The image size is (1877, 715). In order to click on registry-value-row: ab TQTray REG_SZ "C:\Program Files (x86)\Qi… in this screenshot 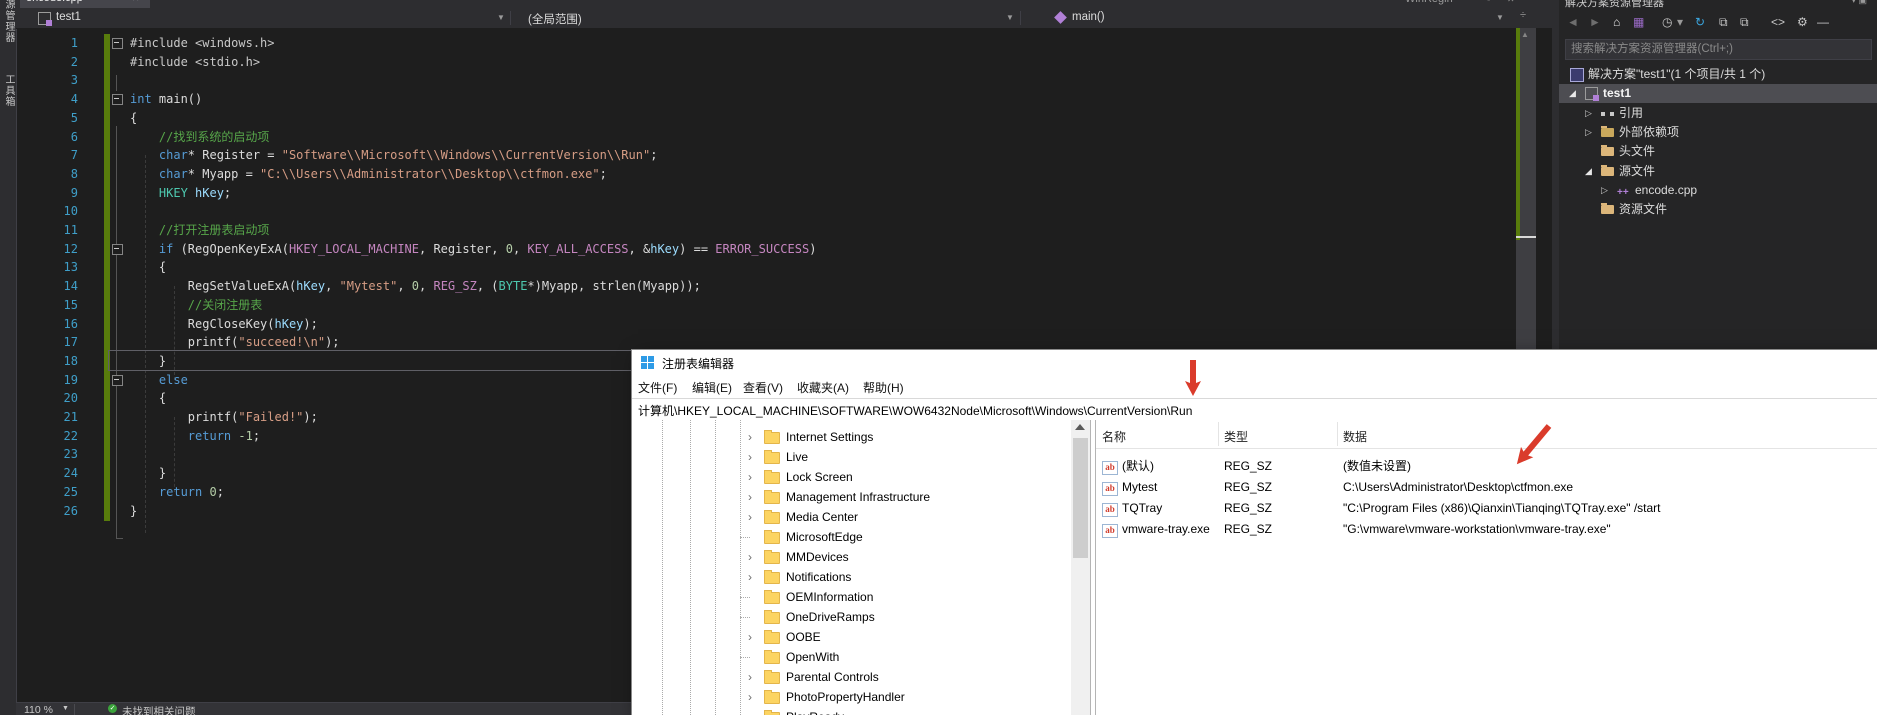, I will do `click(1486, 508)`.